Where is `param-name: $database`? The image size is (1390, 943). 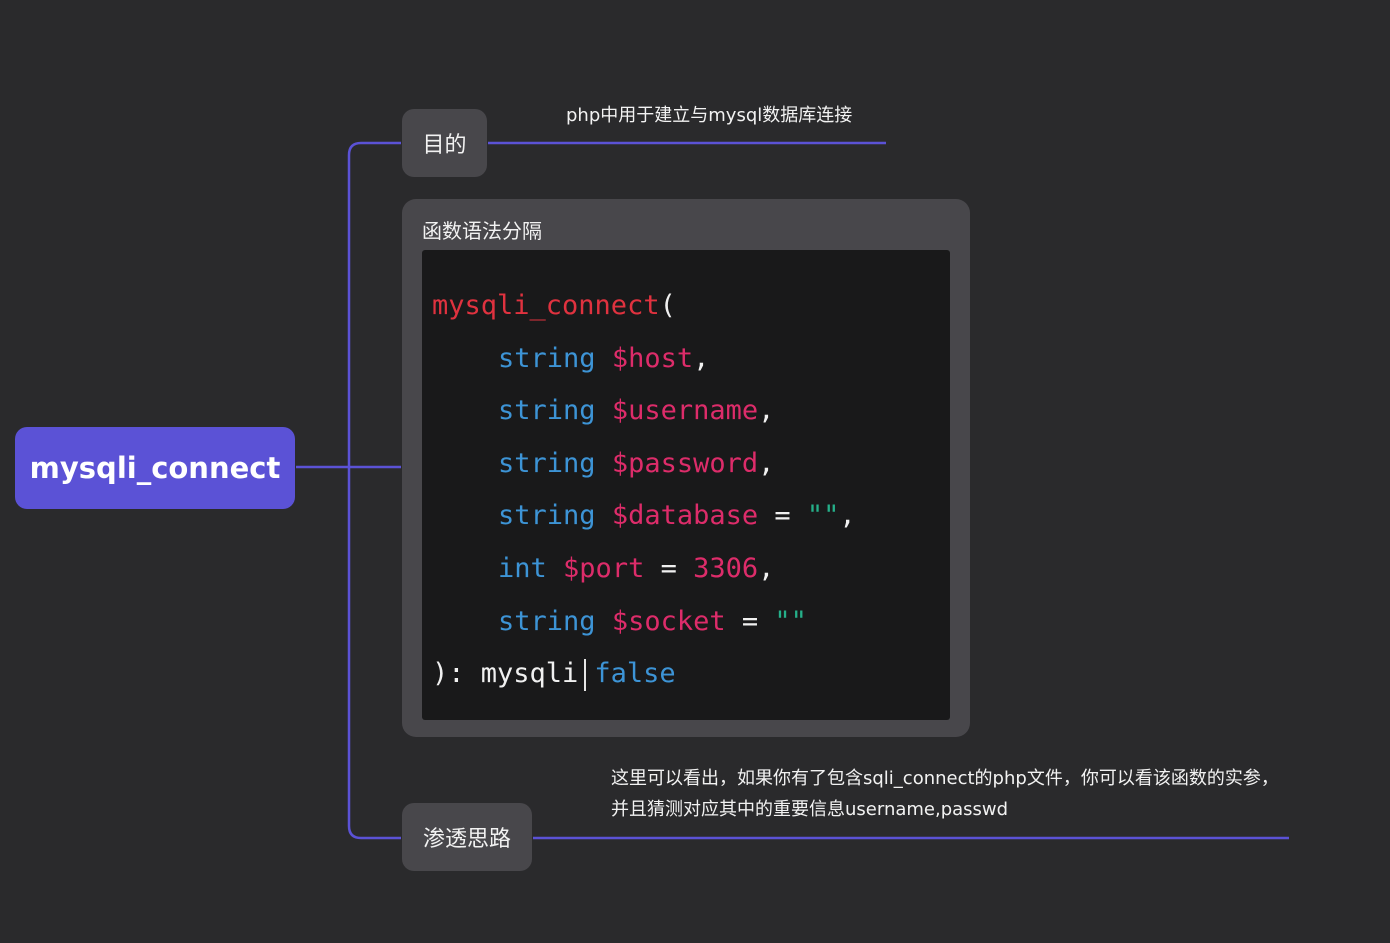
param-name: $database is located at coordinates (685, 516).